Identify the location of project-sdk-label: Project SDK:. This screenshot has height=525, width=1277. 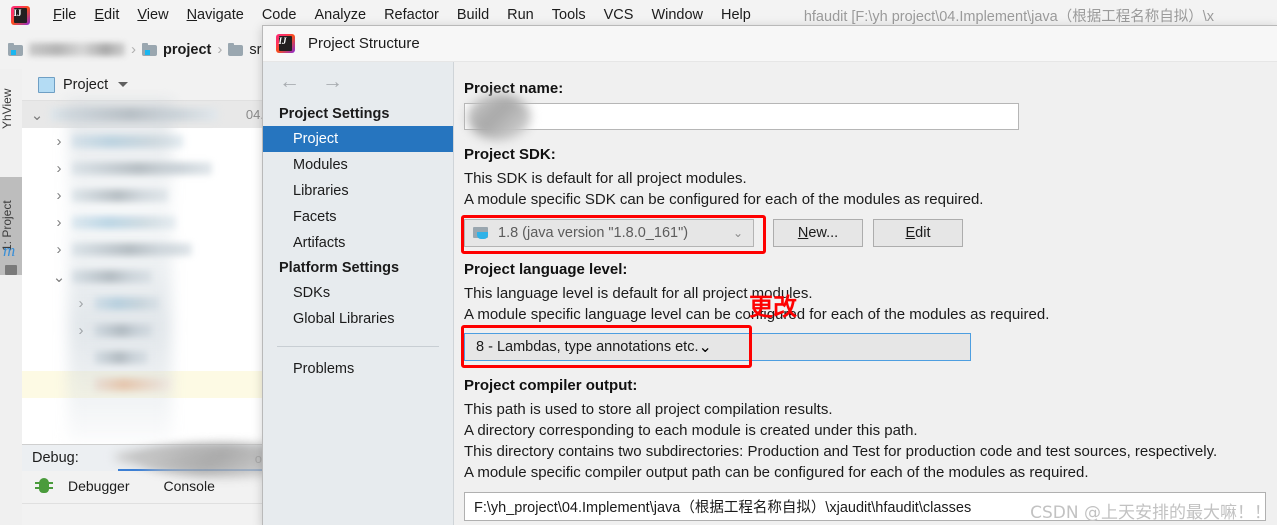
(510, 154).